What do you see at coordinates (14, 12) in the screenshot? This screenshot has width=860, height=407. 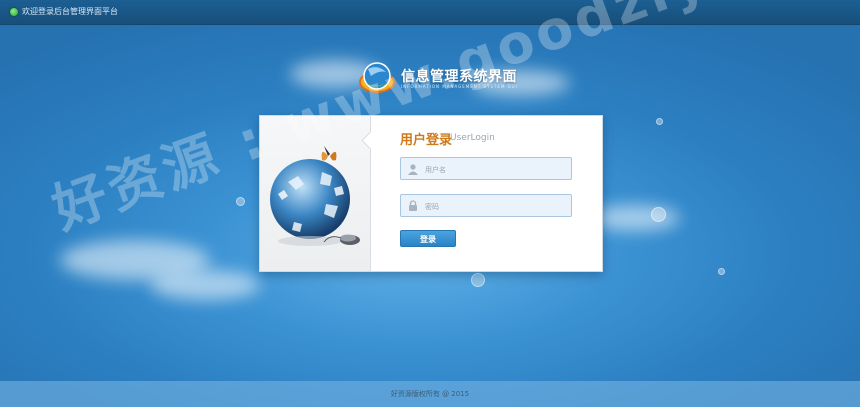 I see `status-dot-icon` at bounding box center [14, 12].